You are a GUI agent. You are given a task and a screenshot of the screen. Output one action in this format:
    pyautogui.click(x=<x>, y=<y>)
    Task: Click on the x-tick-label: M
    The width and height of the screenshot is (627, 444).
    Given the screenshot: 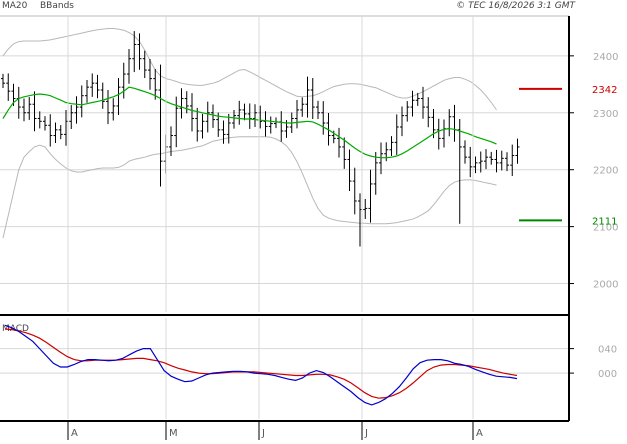 What is the action you would take?
    pyautogui.click(x=173, y=433)
    